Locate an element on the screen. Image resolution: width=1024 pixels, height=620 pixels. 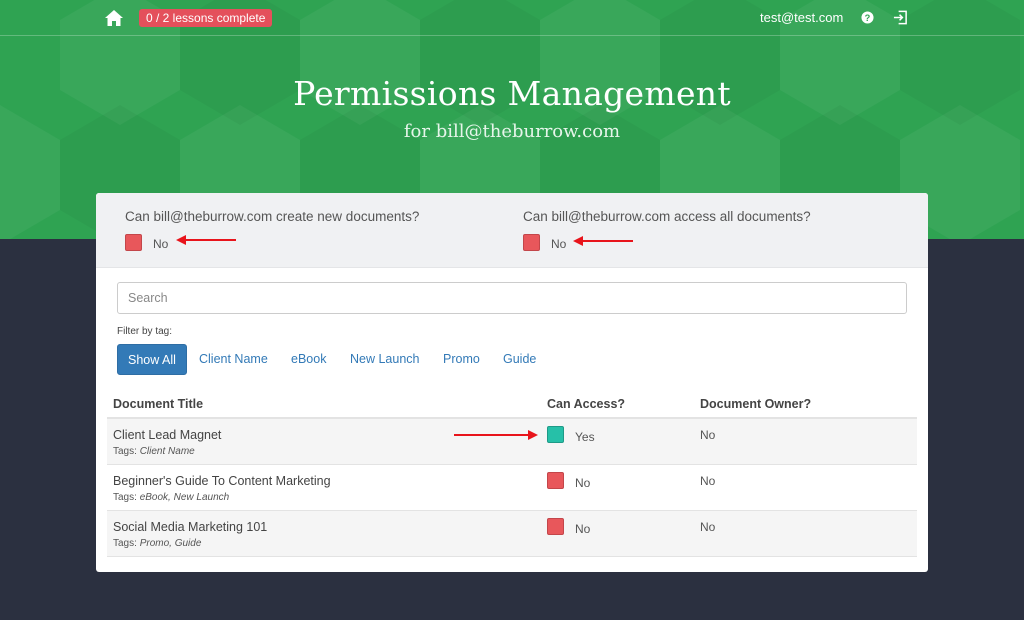
column-header-owner: Document Owner? is located at coordinates (756, 404).